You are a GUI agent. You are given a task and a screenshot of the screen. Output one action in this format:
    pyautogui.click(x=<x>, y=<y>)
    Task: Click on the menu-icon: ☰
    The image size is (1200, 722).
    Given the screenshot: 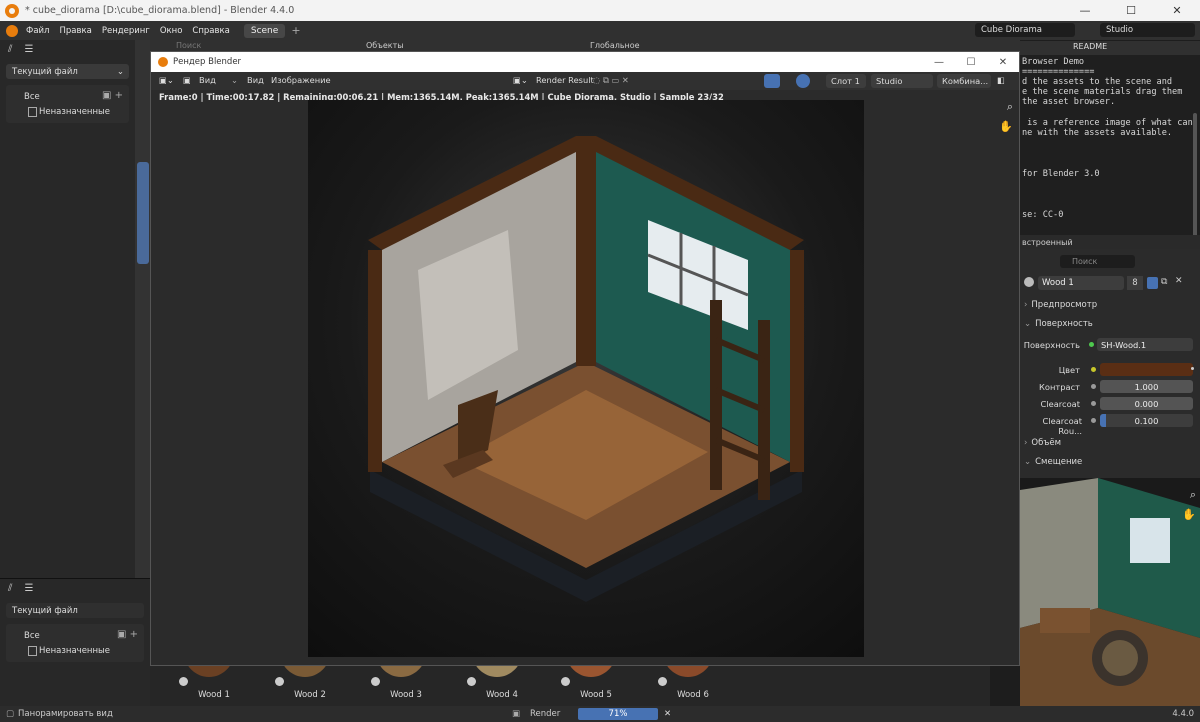 What is the action you would take?
    pyautogui.click(x=28, y=49)
    